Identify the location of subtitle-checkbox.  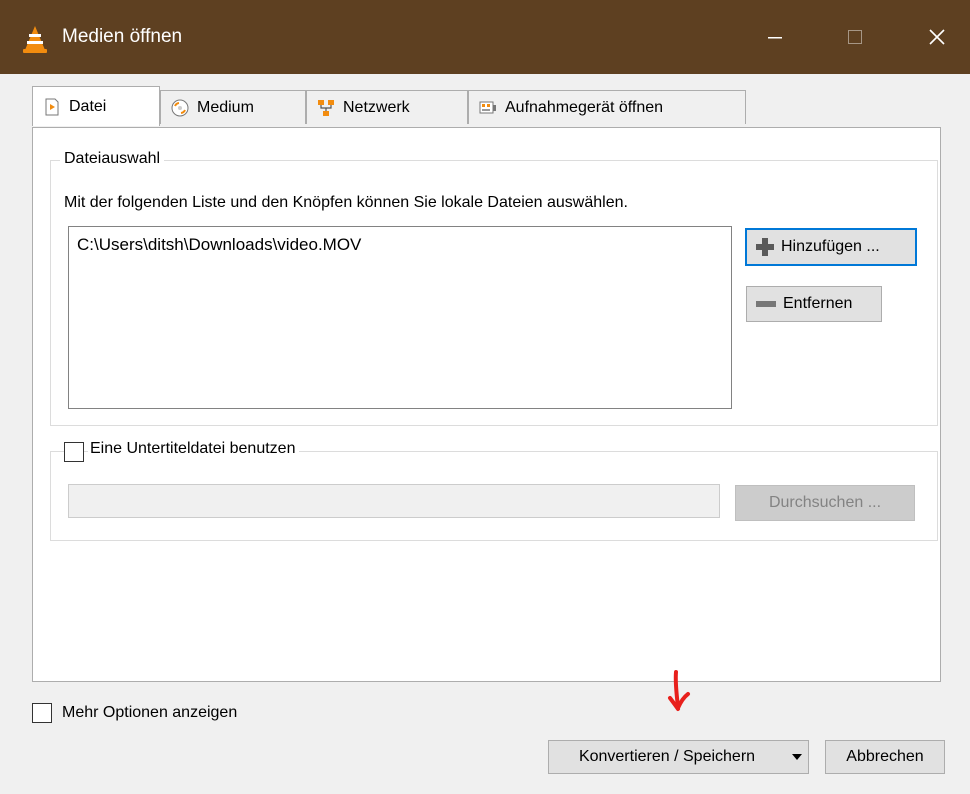
(74, 452).